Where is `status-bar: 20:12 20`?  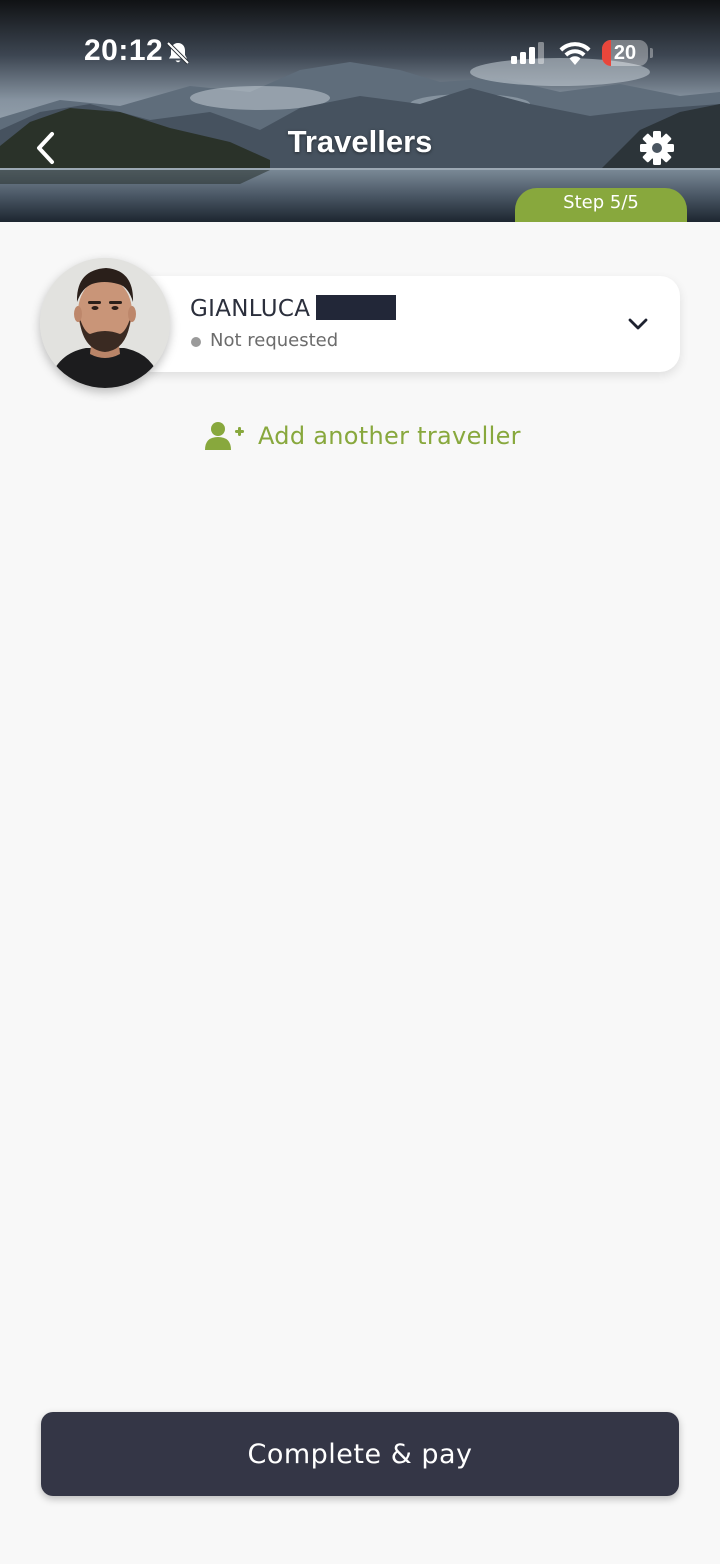 status-bar: 20:12 20 is located at coordinates (360, 50).